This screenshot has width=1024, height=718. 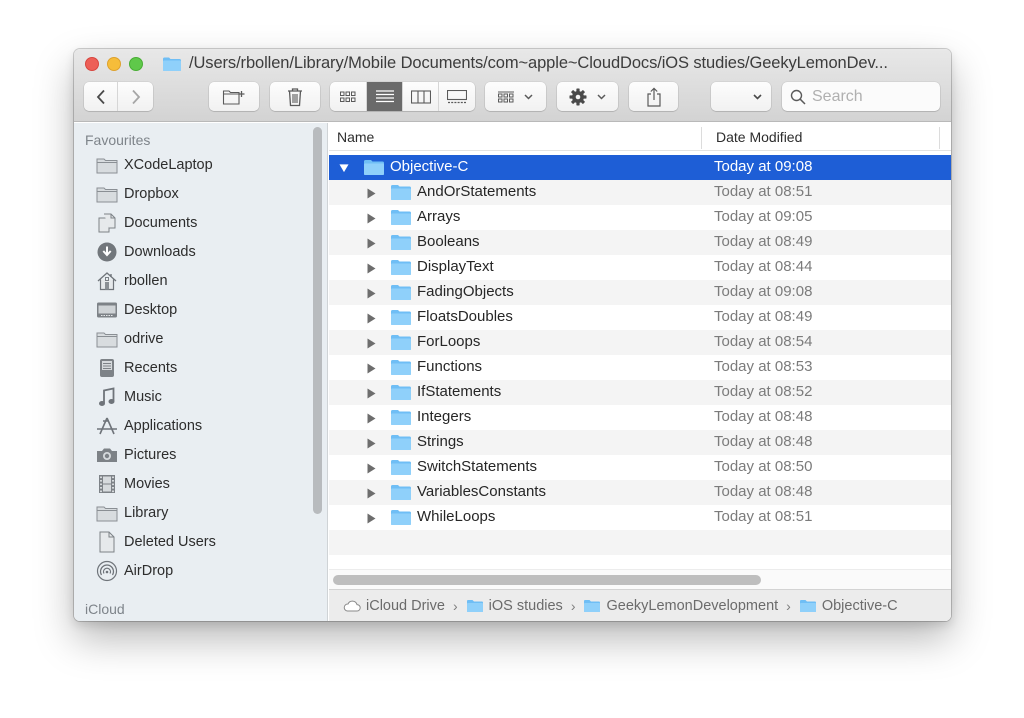 What do you see at coordinates (118, 140) in the screenshot?
I see `sidebar-section-favourites: Favourites` at bounding box center [118, 140].